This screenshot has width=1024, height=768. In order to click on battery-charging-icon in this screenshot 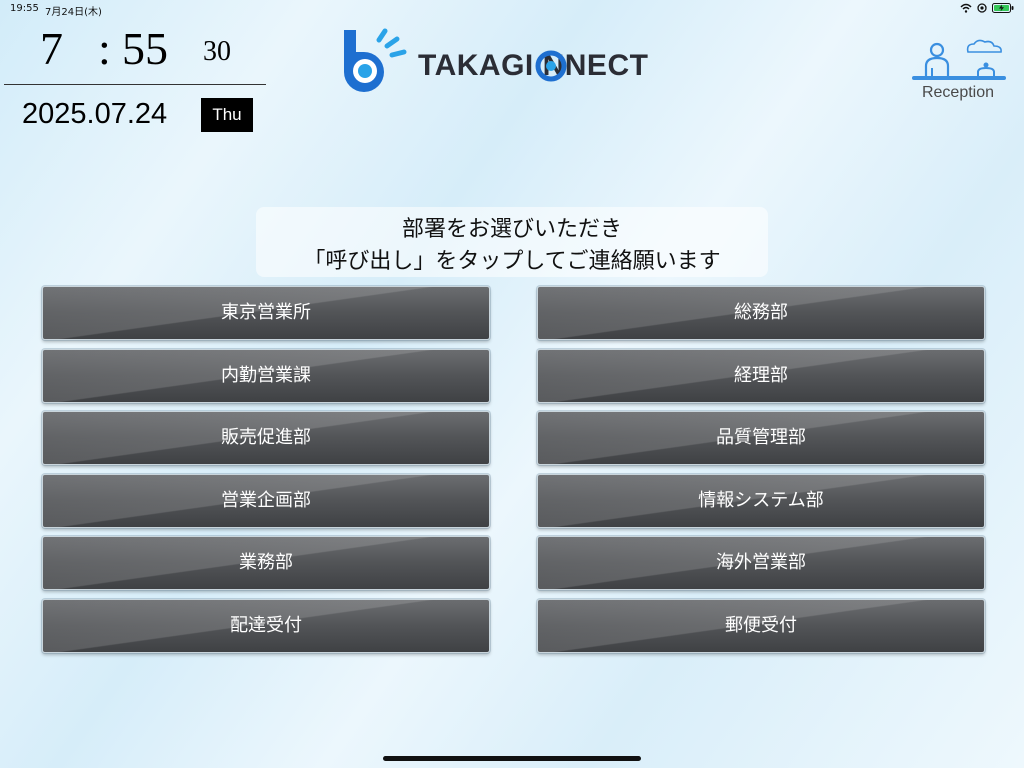, I will do `click(1003, 8)`.